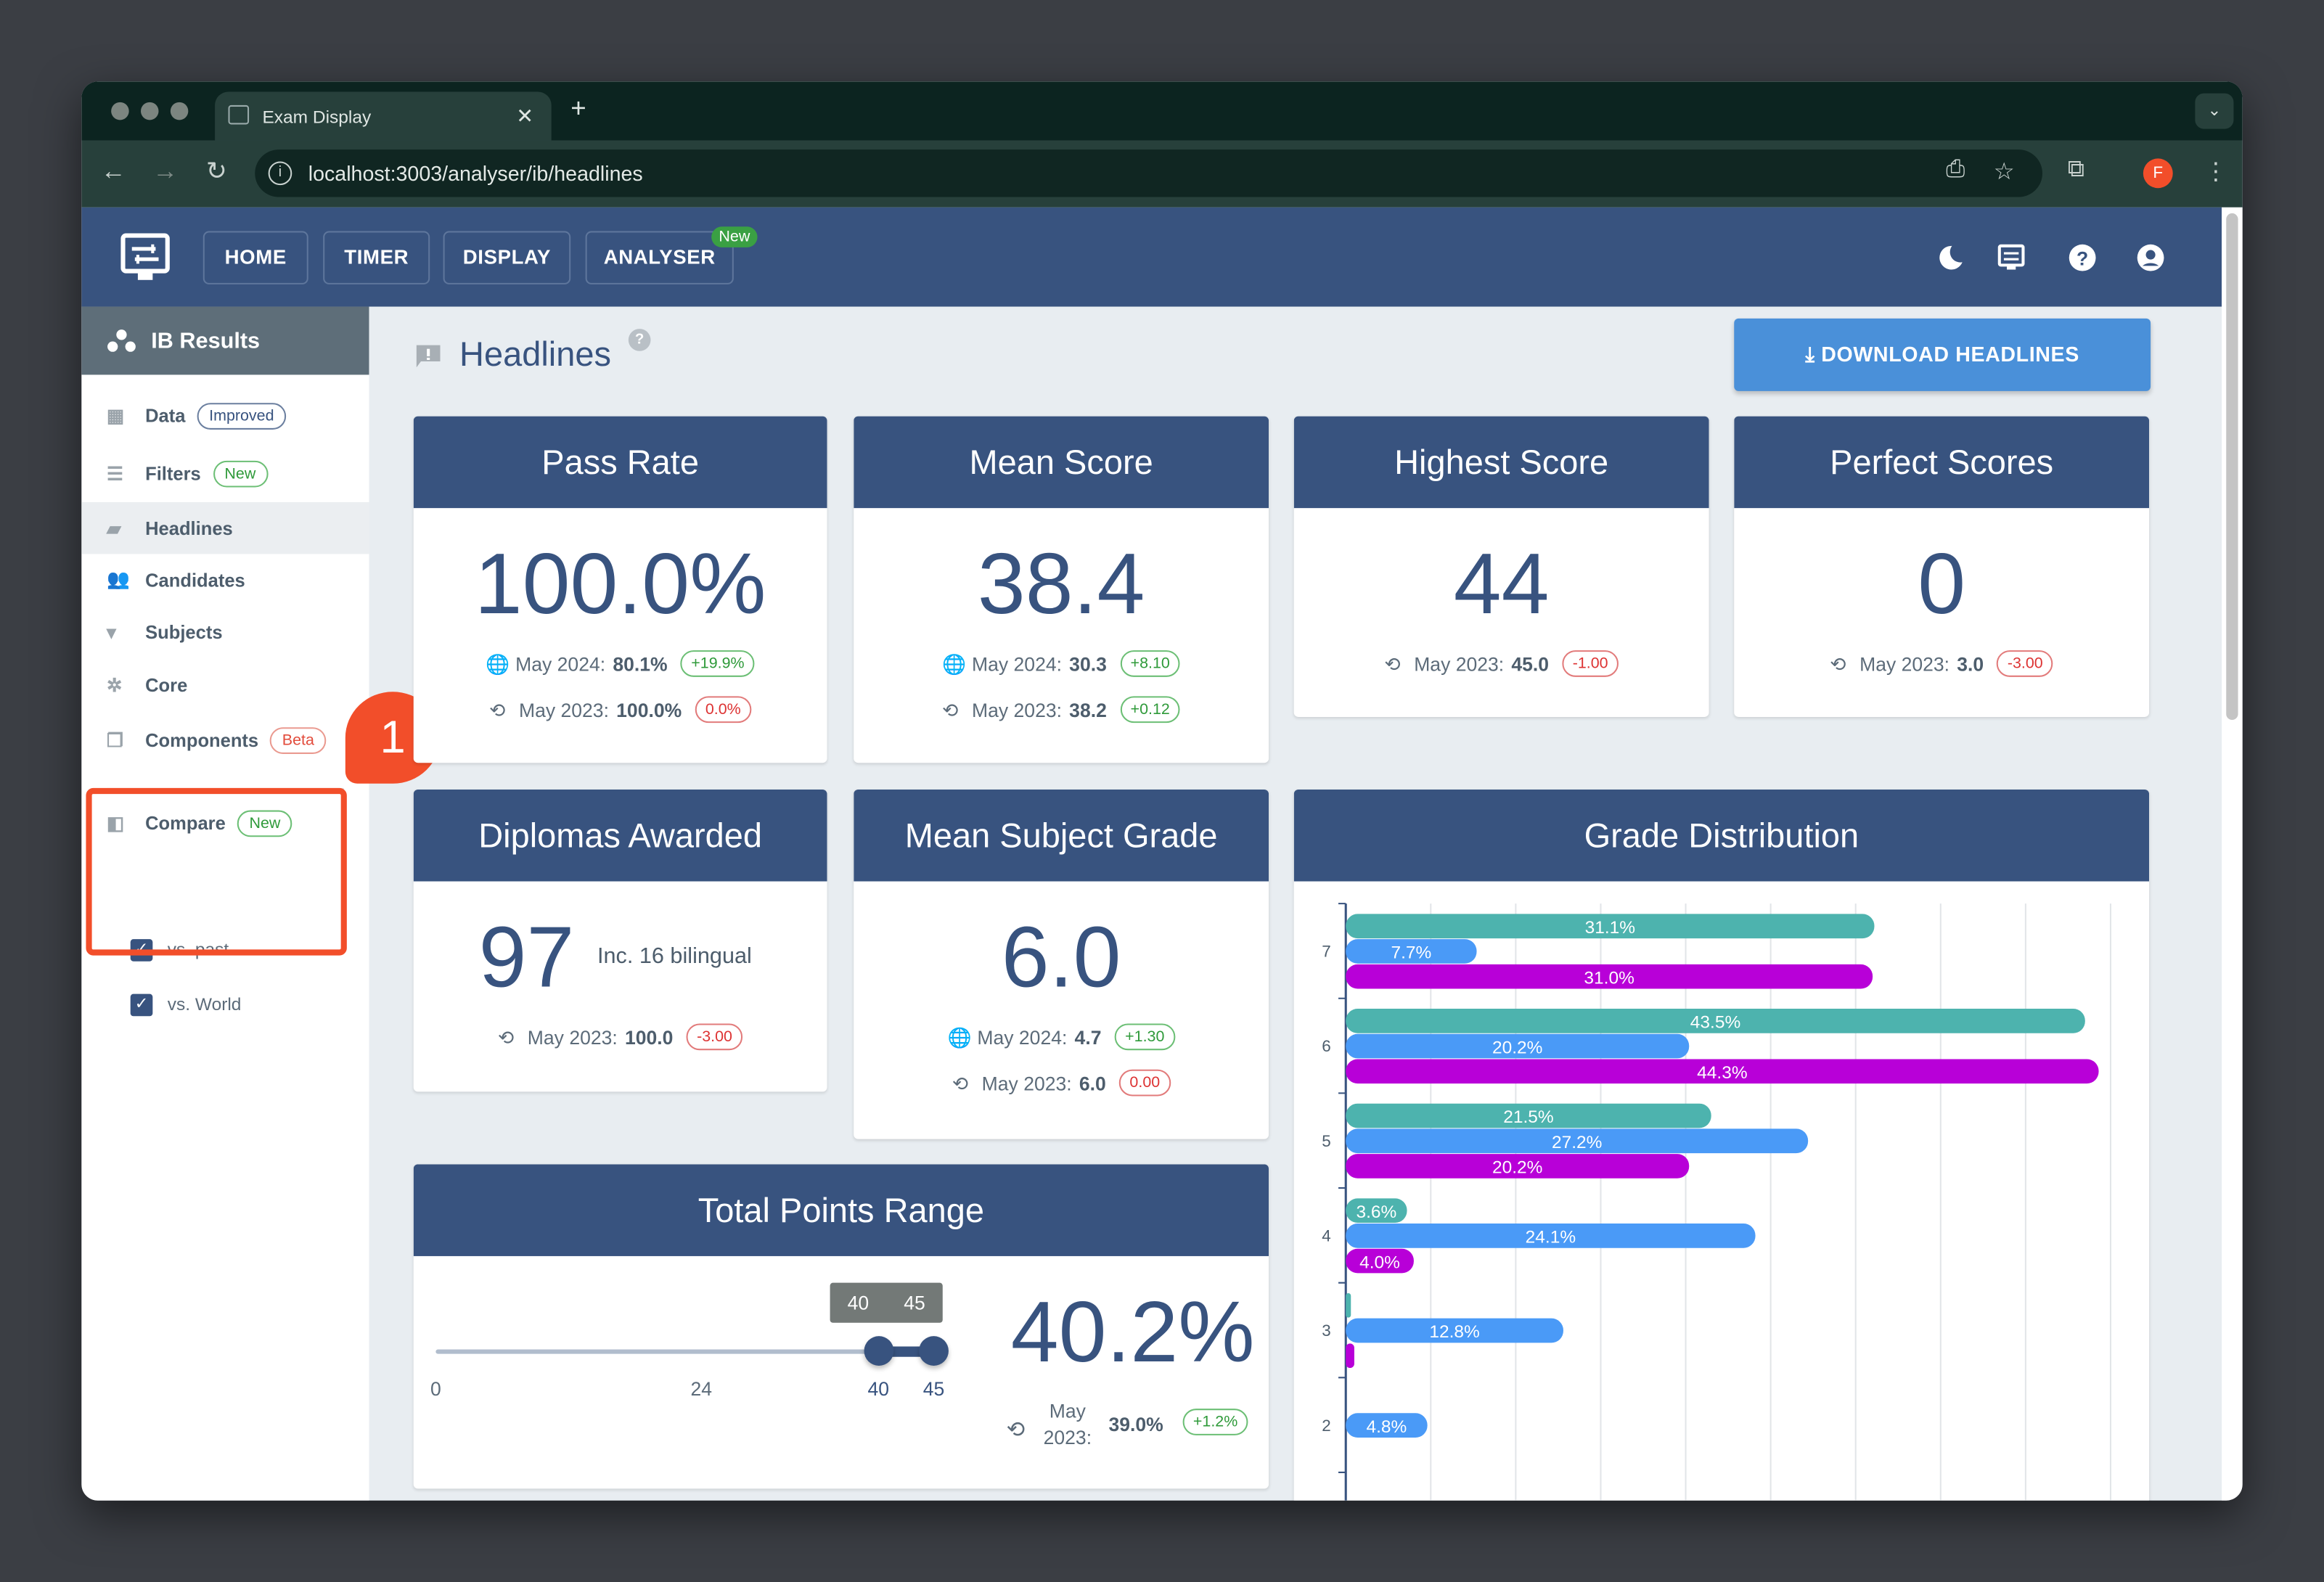 The width and height of the screenshot is (2324, 1582). Describe the element at coordinates (1135, 1424) in the screenshot. I see `comparison-value: 39.0%` at that location.